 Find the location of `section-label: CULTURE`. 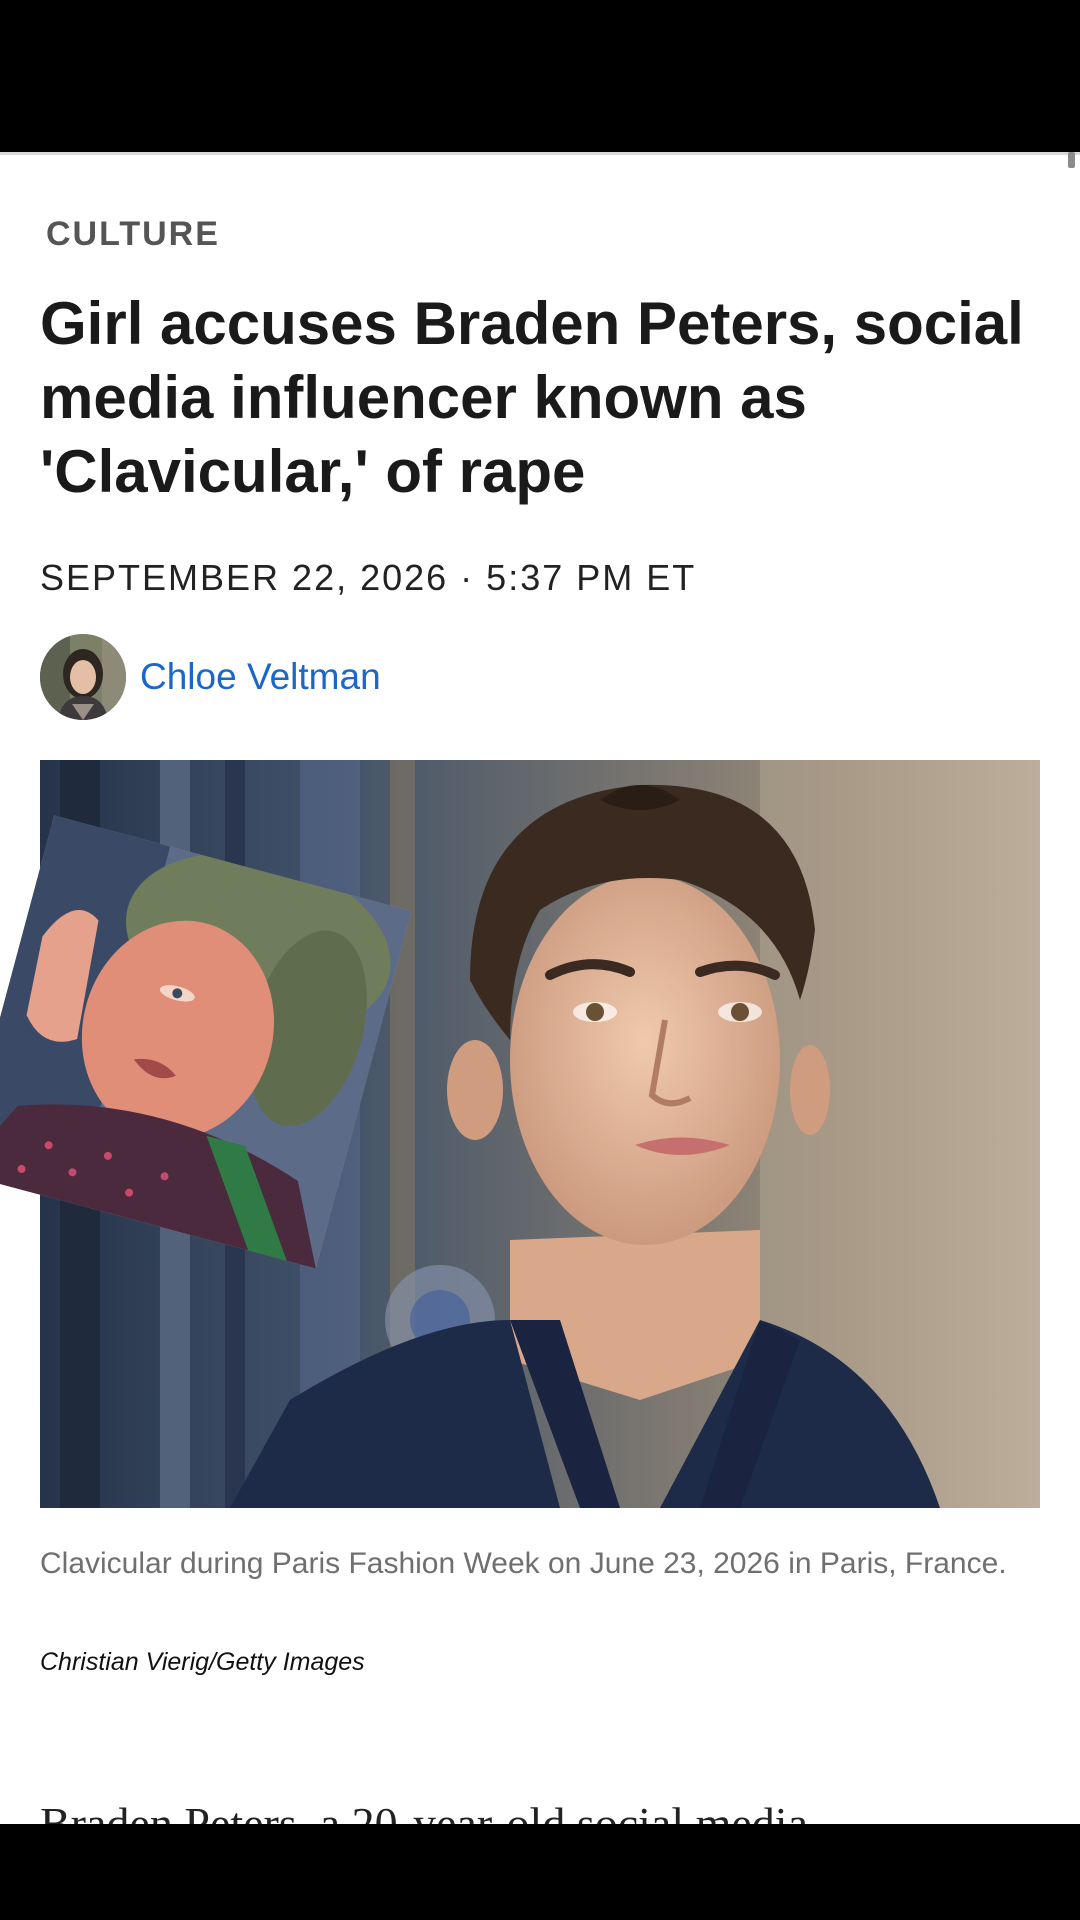

section-label: CULTURE is located at coordinates (133, 234).